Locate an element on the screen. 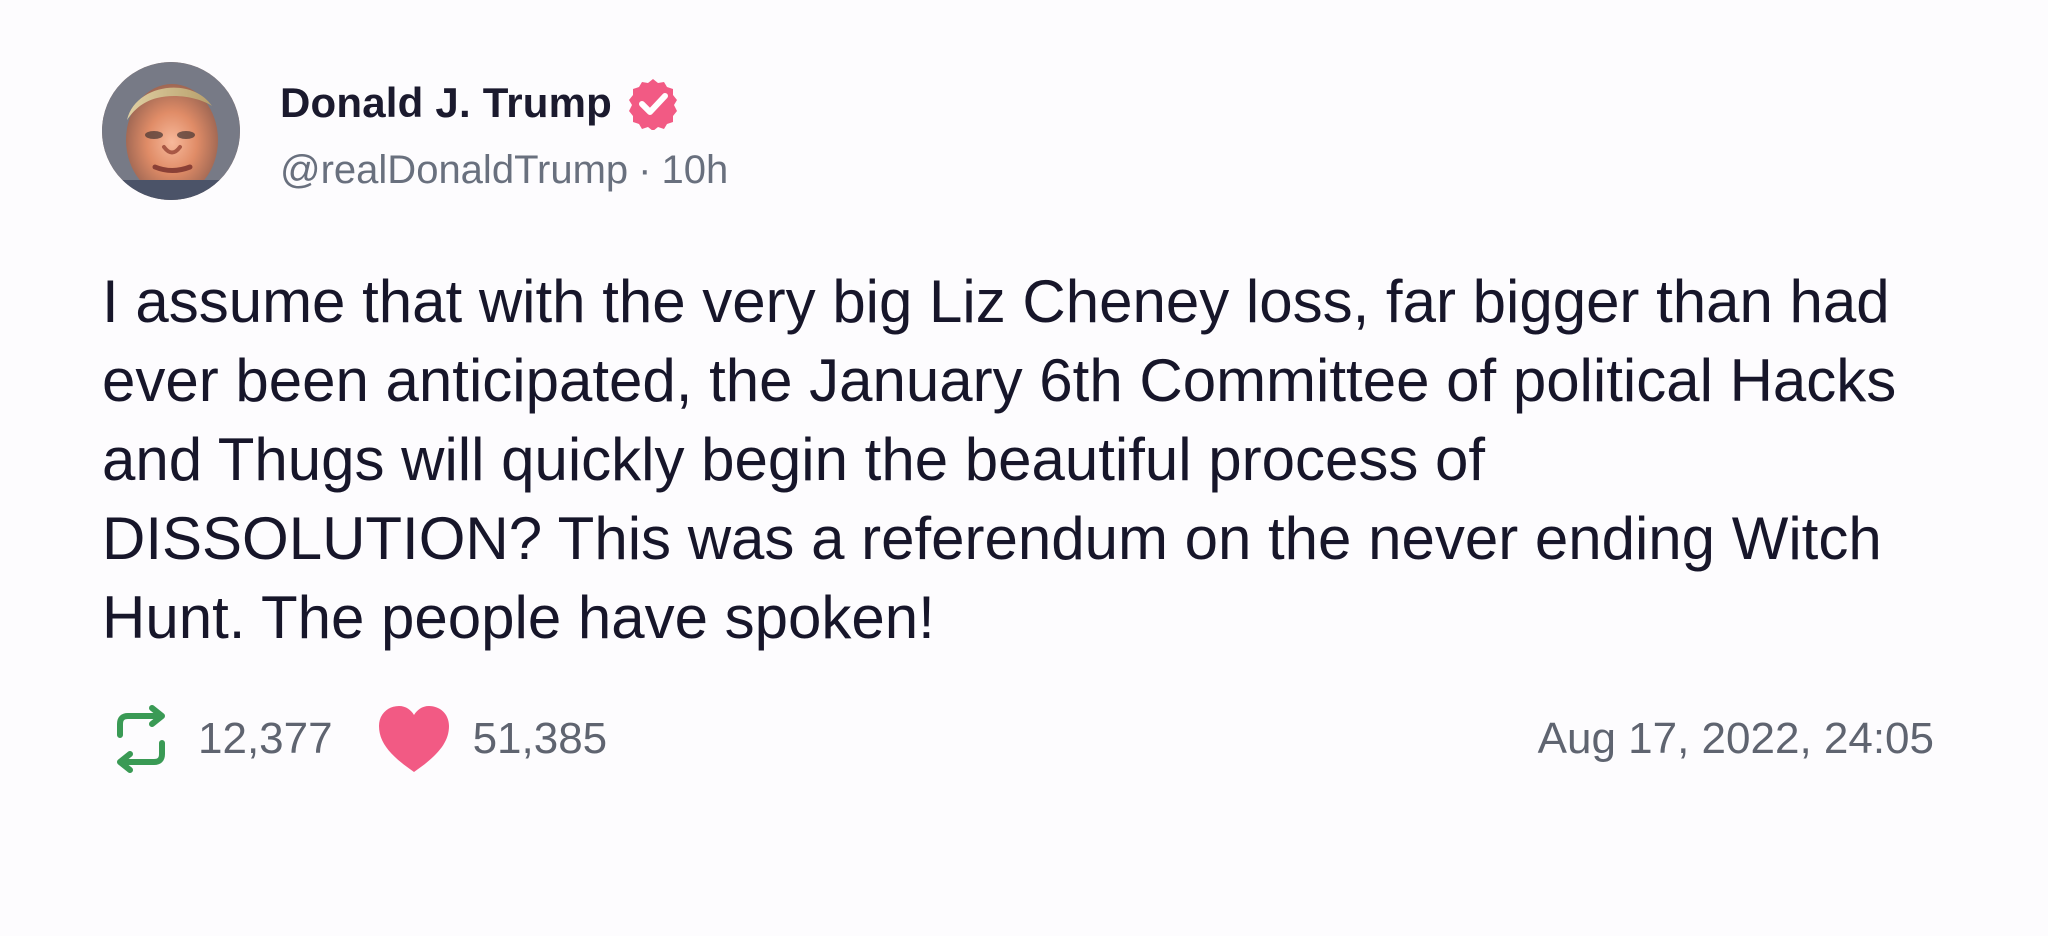 The height and width of the screenshot is (936, 2048). like-action: 51,385 is located at coordinates (490, 739).